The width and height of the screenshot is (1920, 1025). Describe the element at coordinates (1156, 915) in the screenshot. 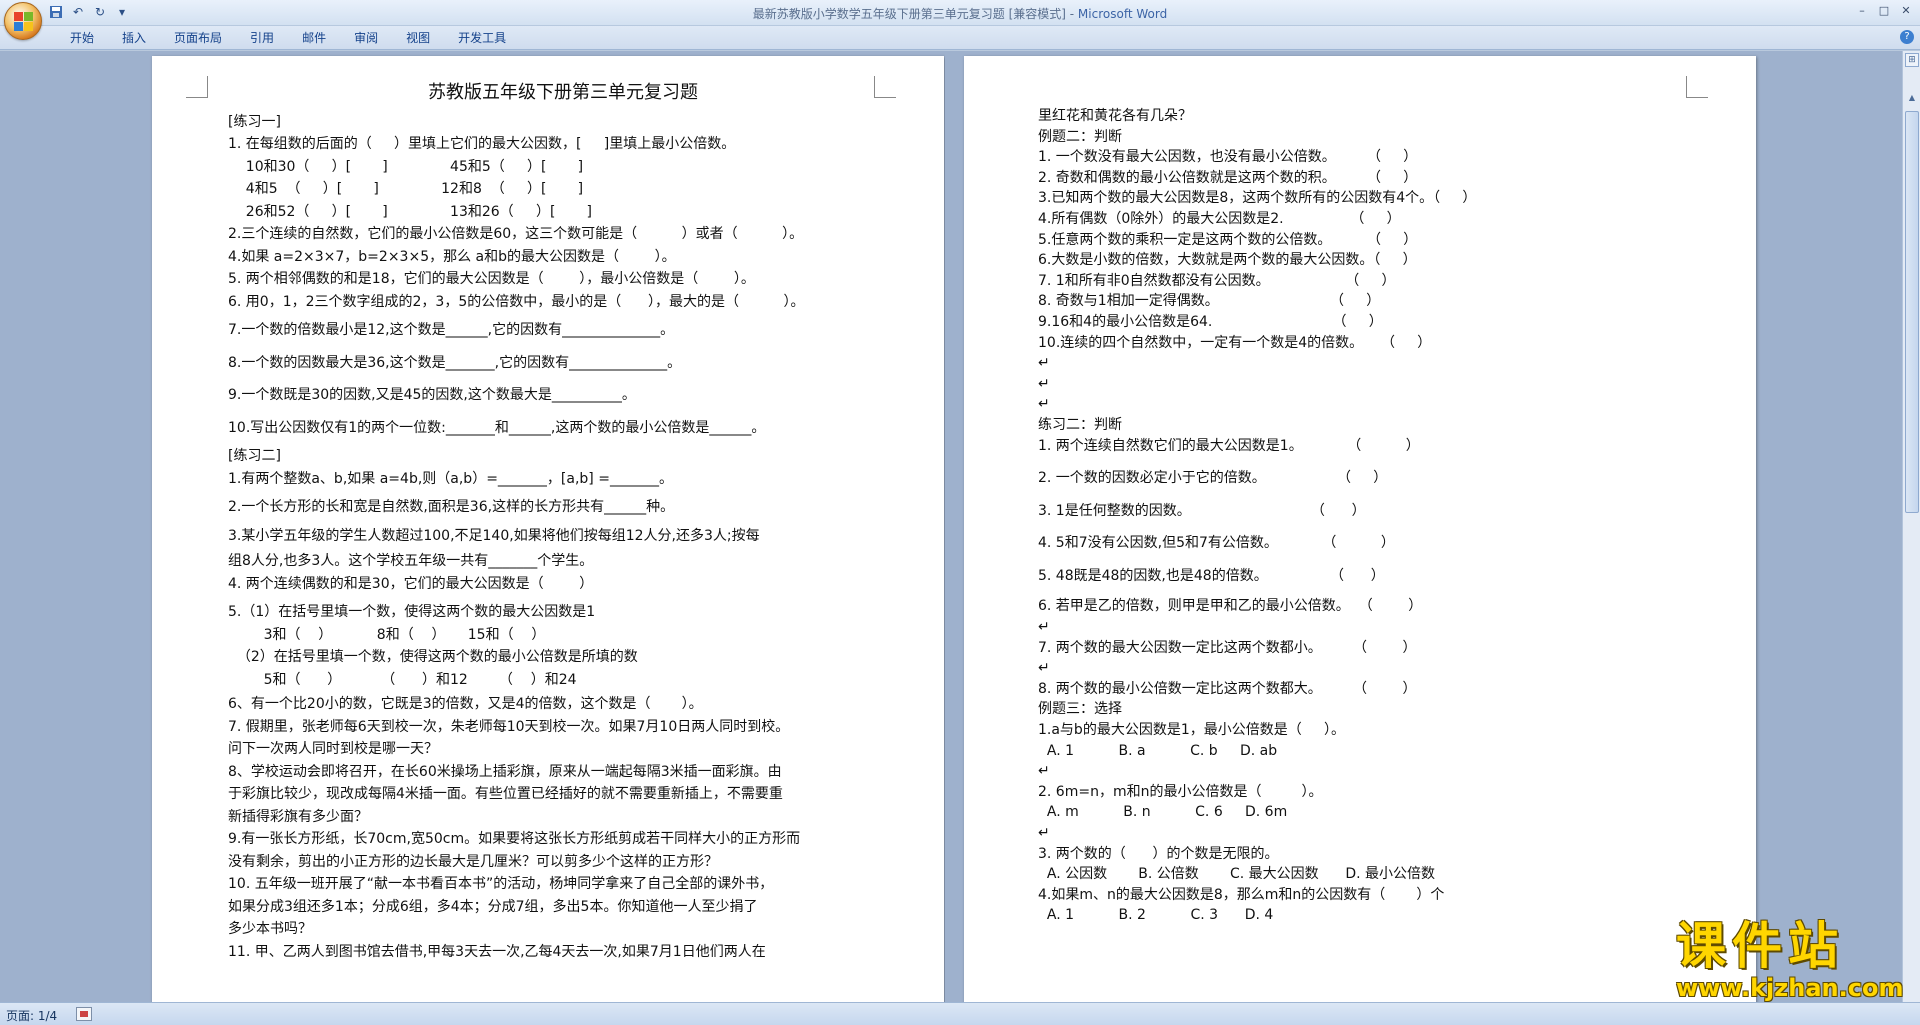

I see `text-line: A. 1 B. 2 C. 3 D. 4` at that location.